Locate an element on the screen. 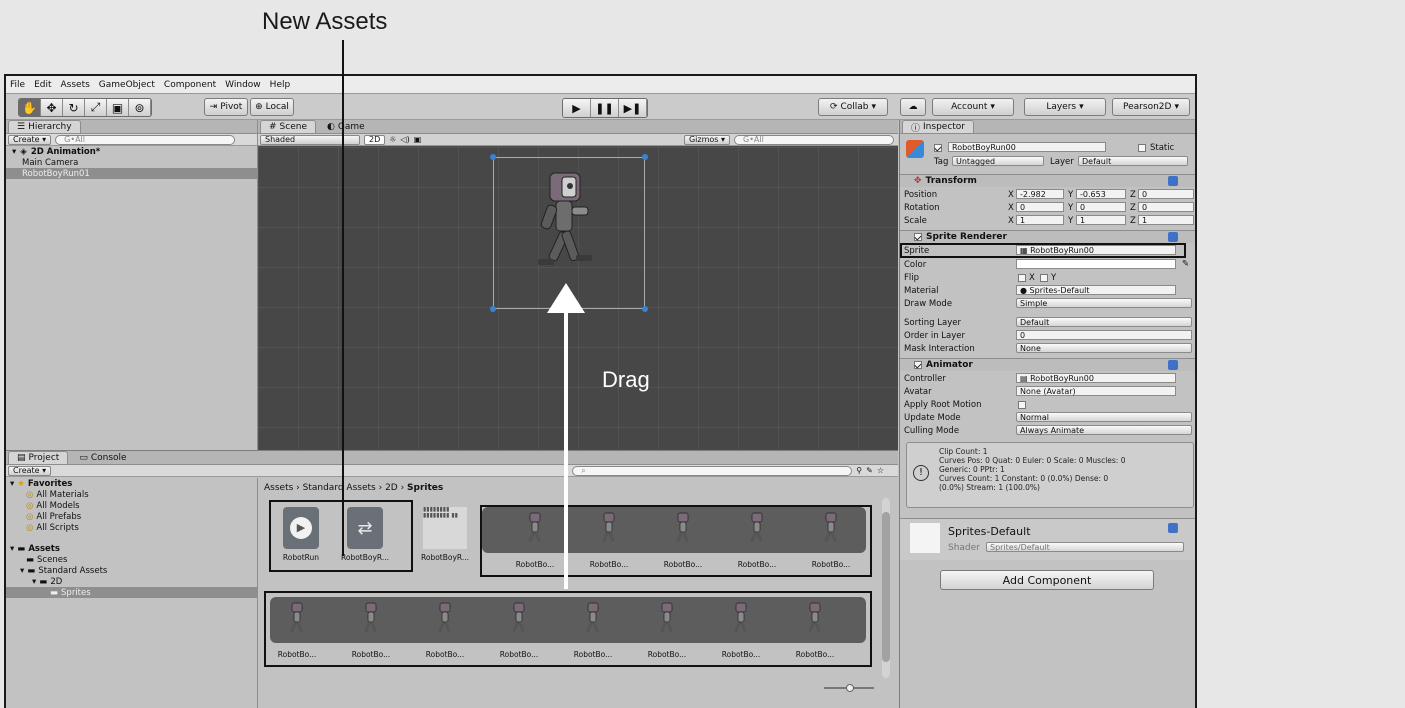 This screenshot has width=1405, height=708. object-active-checkbox is located at coordinates (938, 148).